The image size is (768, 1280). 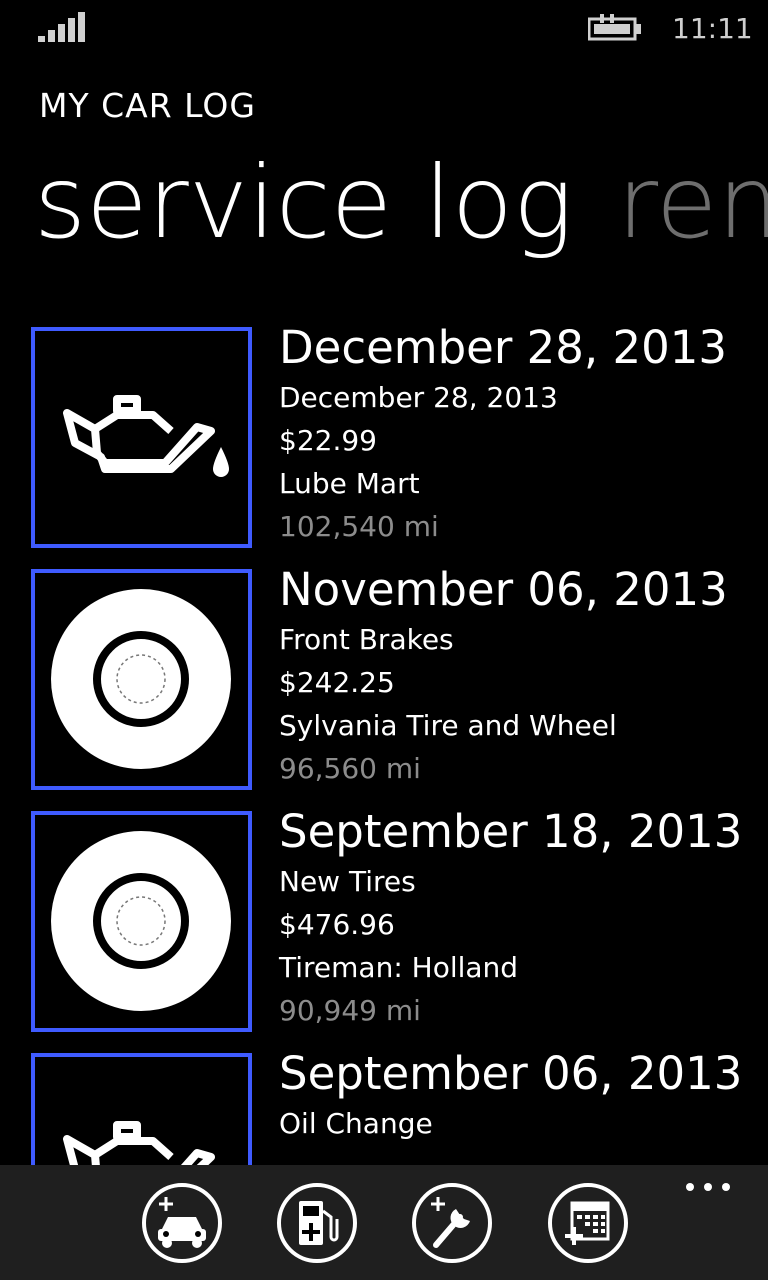 I want to click on entry-service: Front Brakes, so click(x=366, y=639).